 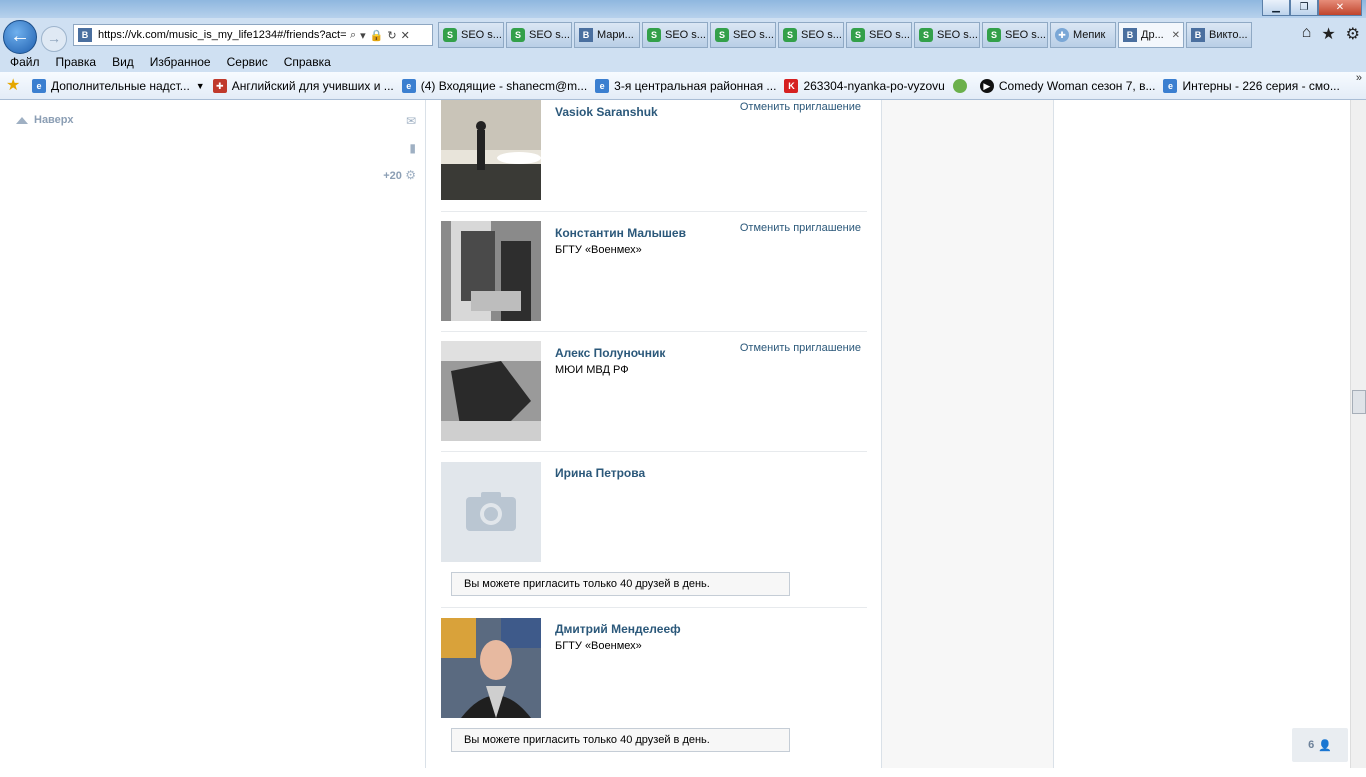 What do you see at coordinates (598, 646) in the screenshot?
I see `friend-university: БГТУ «Военмех»` at bounding box center [598, 646].